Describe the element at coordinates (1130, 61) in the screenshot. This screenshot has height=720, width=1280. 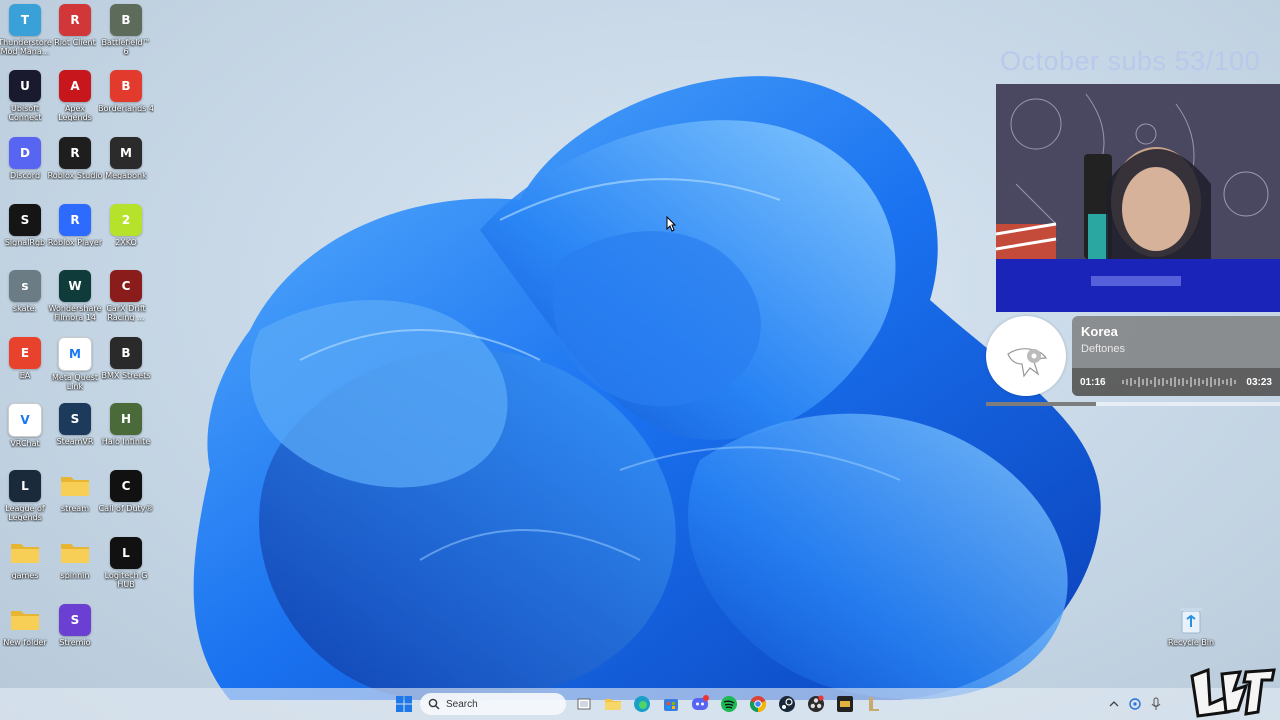
I see `subs-goal-text: October subs 53/100` at that location.